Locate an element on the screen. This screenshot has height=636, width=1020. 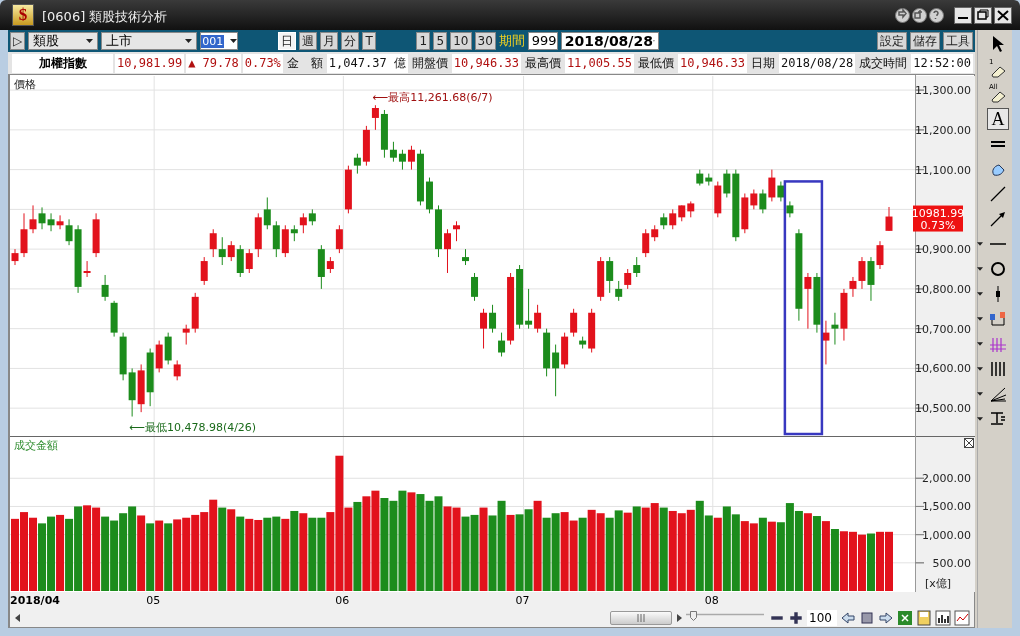
quote-label: 最高價 is located at coordinates (542, 63).